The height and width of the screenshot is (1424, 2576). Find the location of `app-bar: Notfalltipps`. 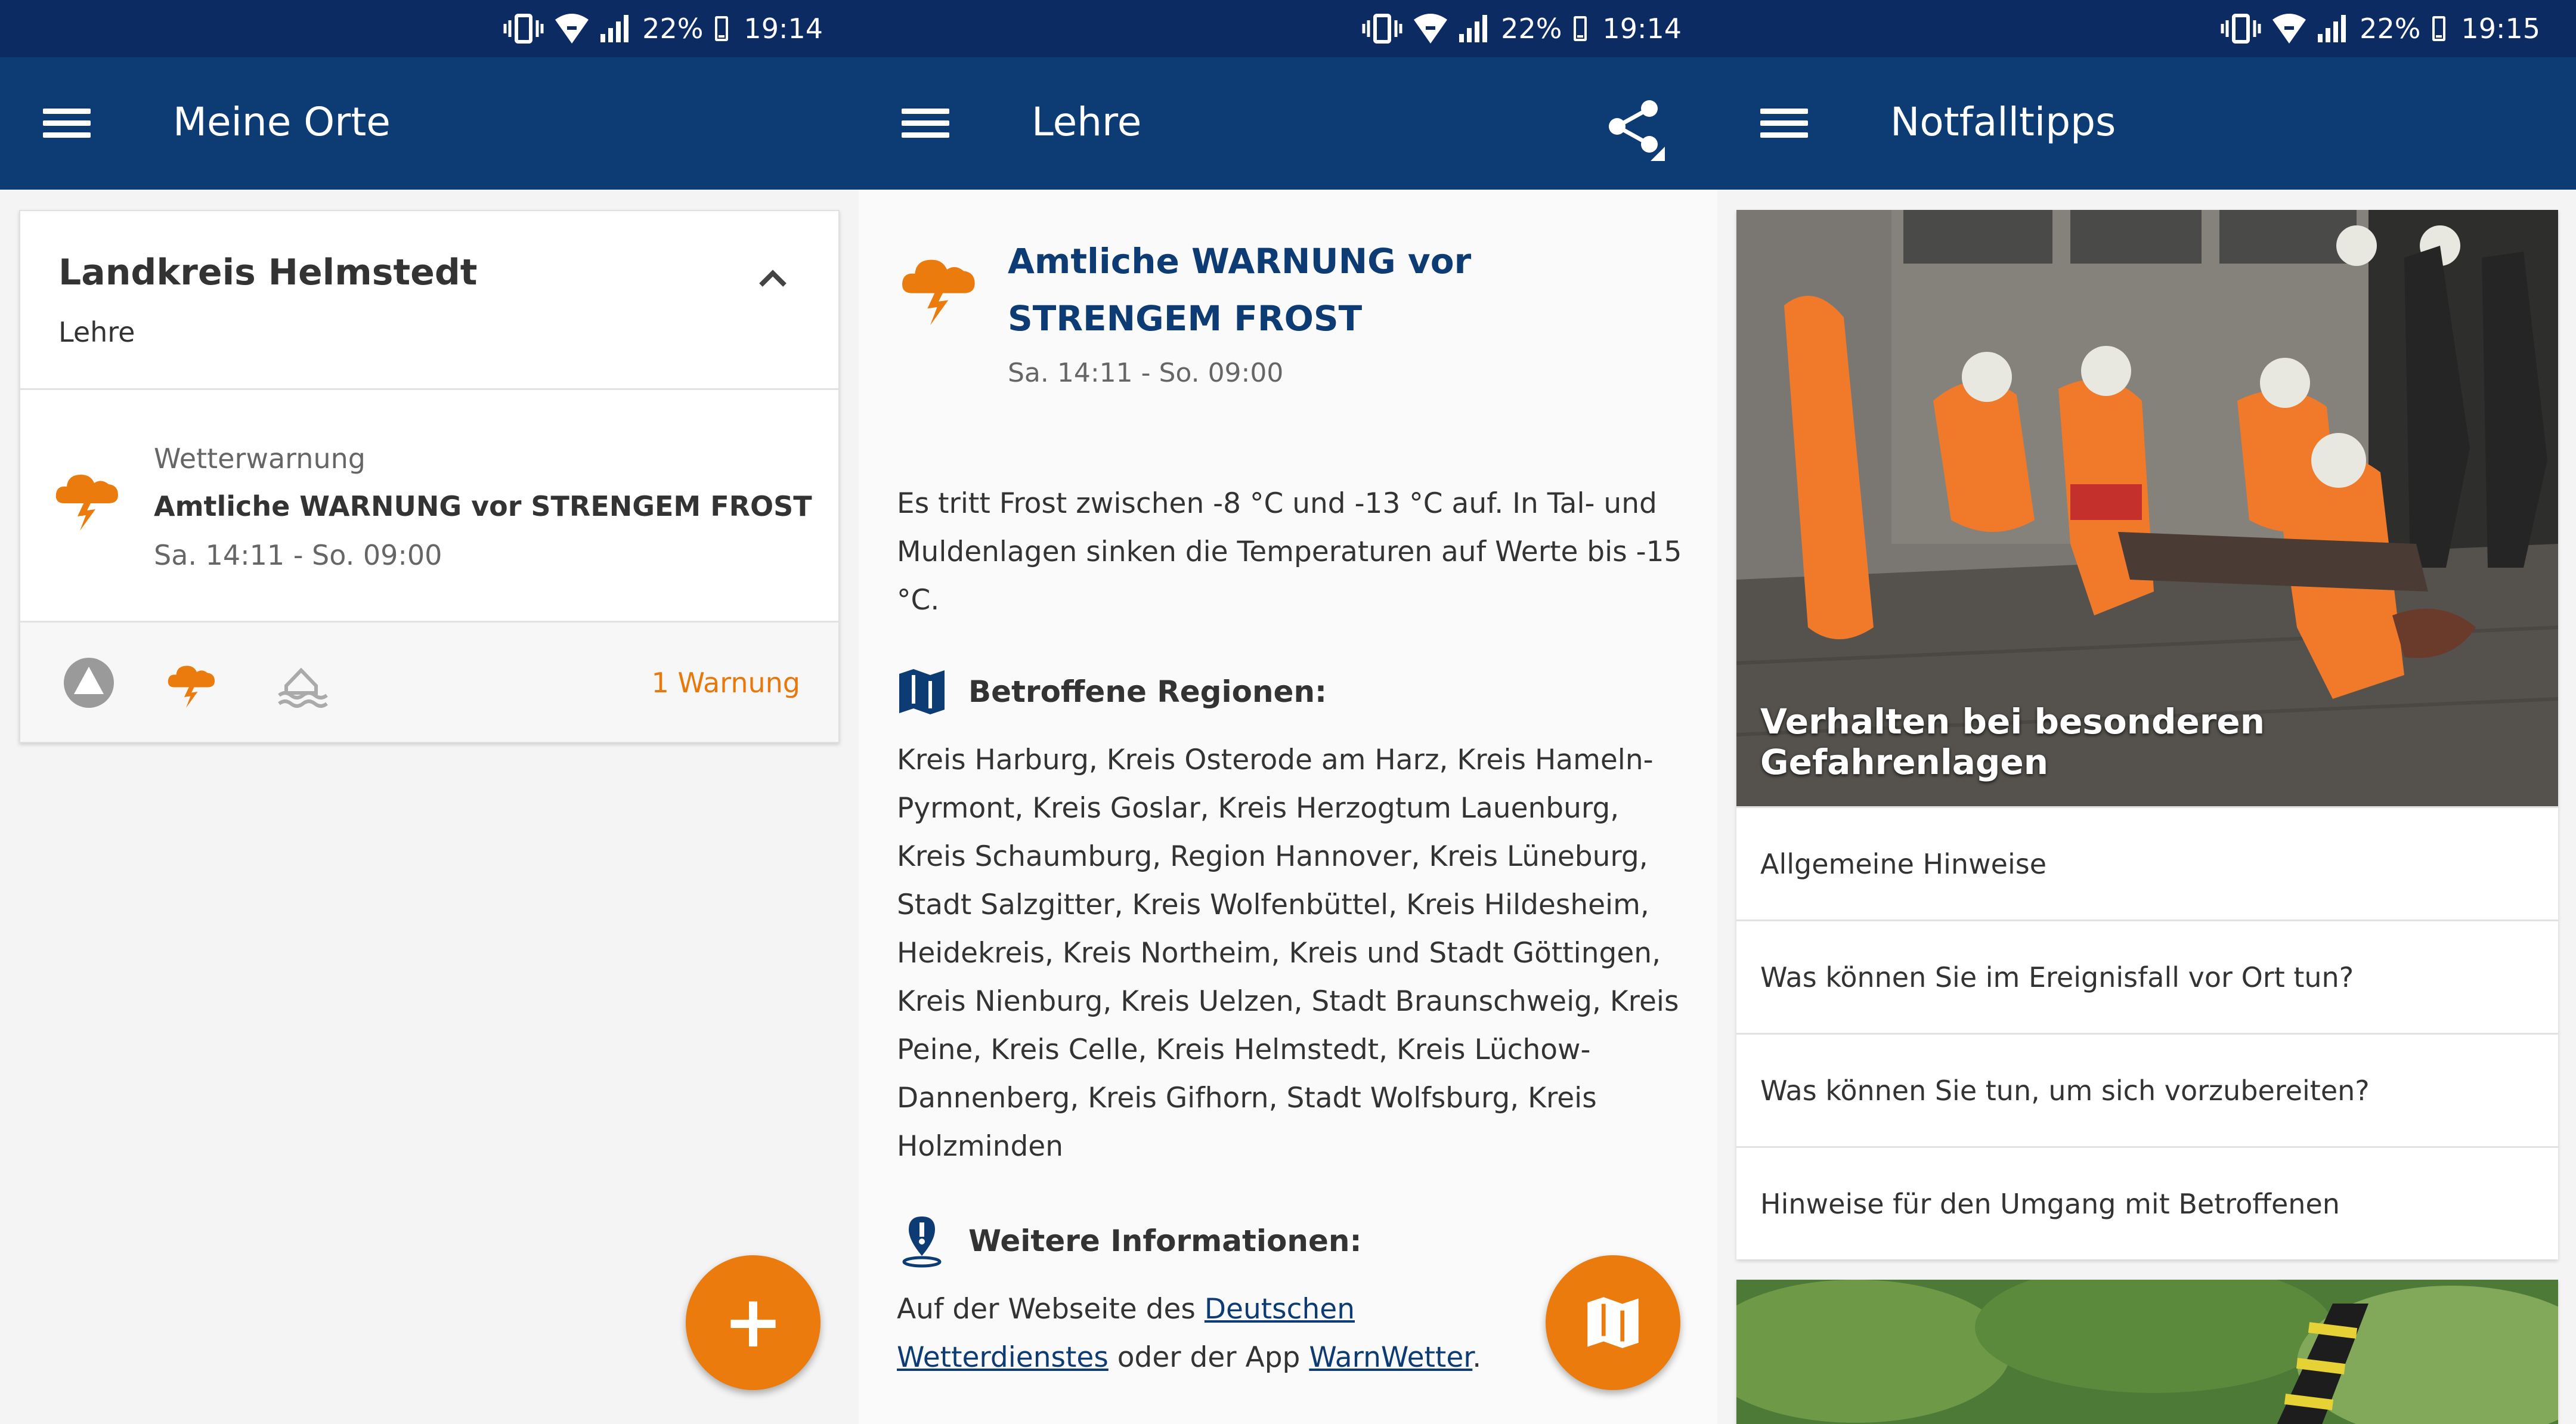

app-bar: Notfalltipps is located at coordinates (2147, 123).